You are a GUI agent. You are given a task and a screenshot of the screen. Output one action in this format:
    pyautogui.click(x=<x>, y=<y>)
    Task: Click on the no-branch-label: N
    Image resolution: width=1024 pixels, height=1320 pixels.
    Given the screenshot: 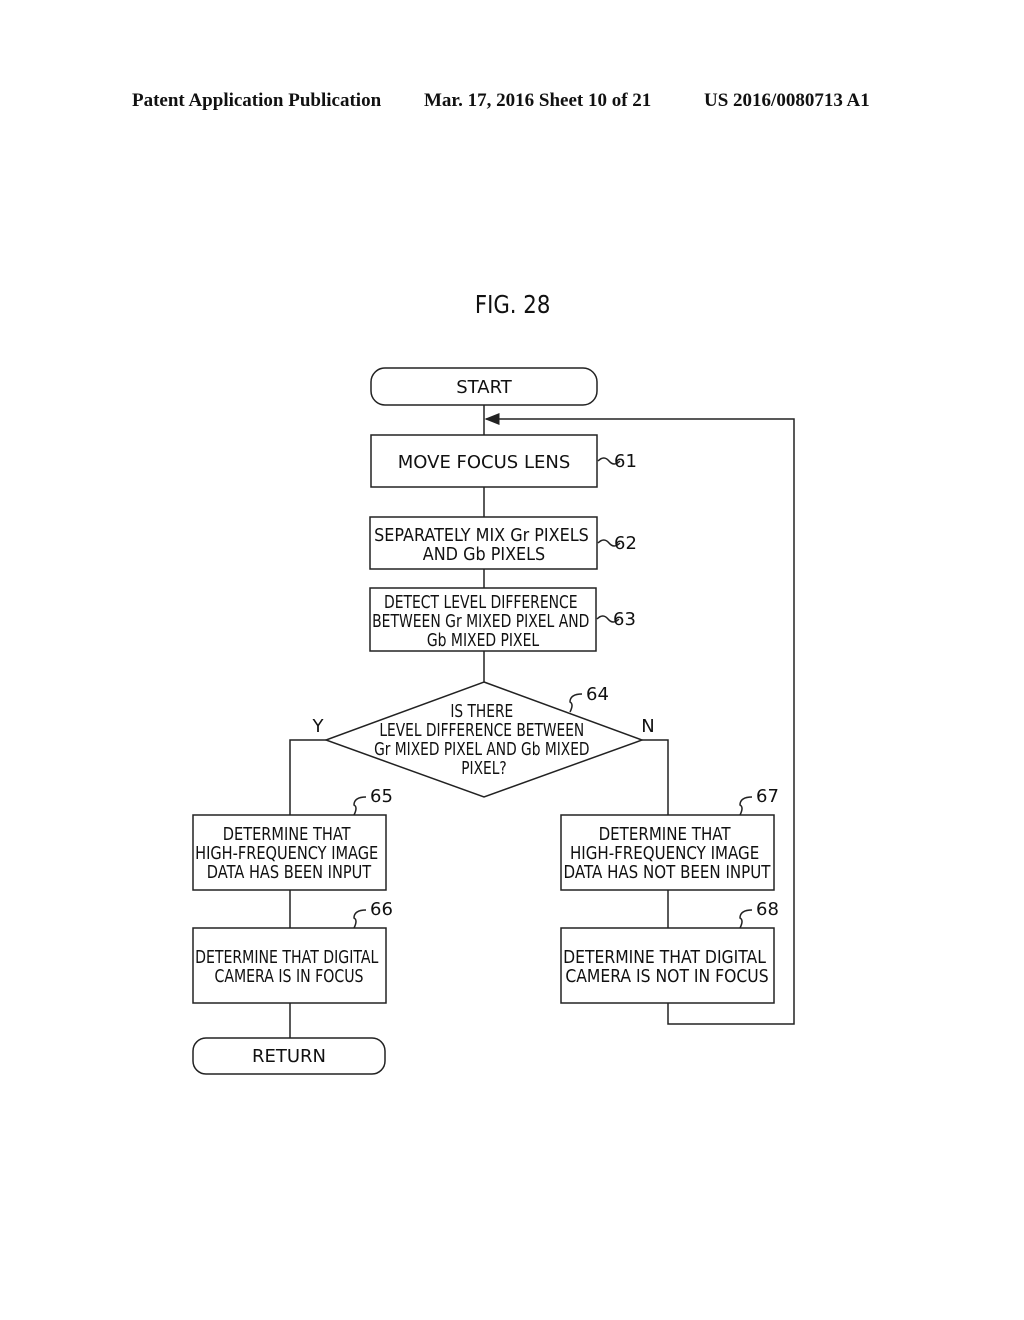 What is the action you would take?
    pyautogui.click(x=647, y=726)
    